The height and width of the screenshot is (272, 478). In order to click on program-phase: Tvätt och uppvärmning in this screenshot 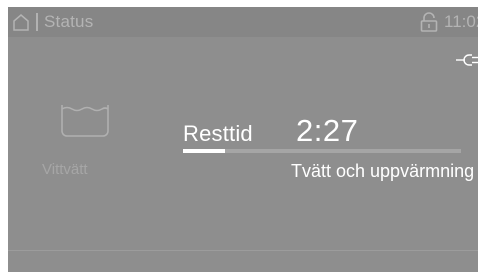, I will do `click(383, 171)`.